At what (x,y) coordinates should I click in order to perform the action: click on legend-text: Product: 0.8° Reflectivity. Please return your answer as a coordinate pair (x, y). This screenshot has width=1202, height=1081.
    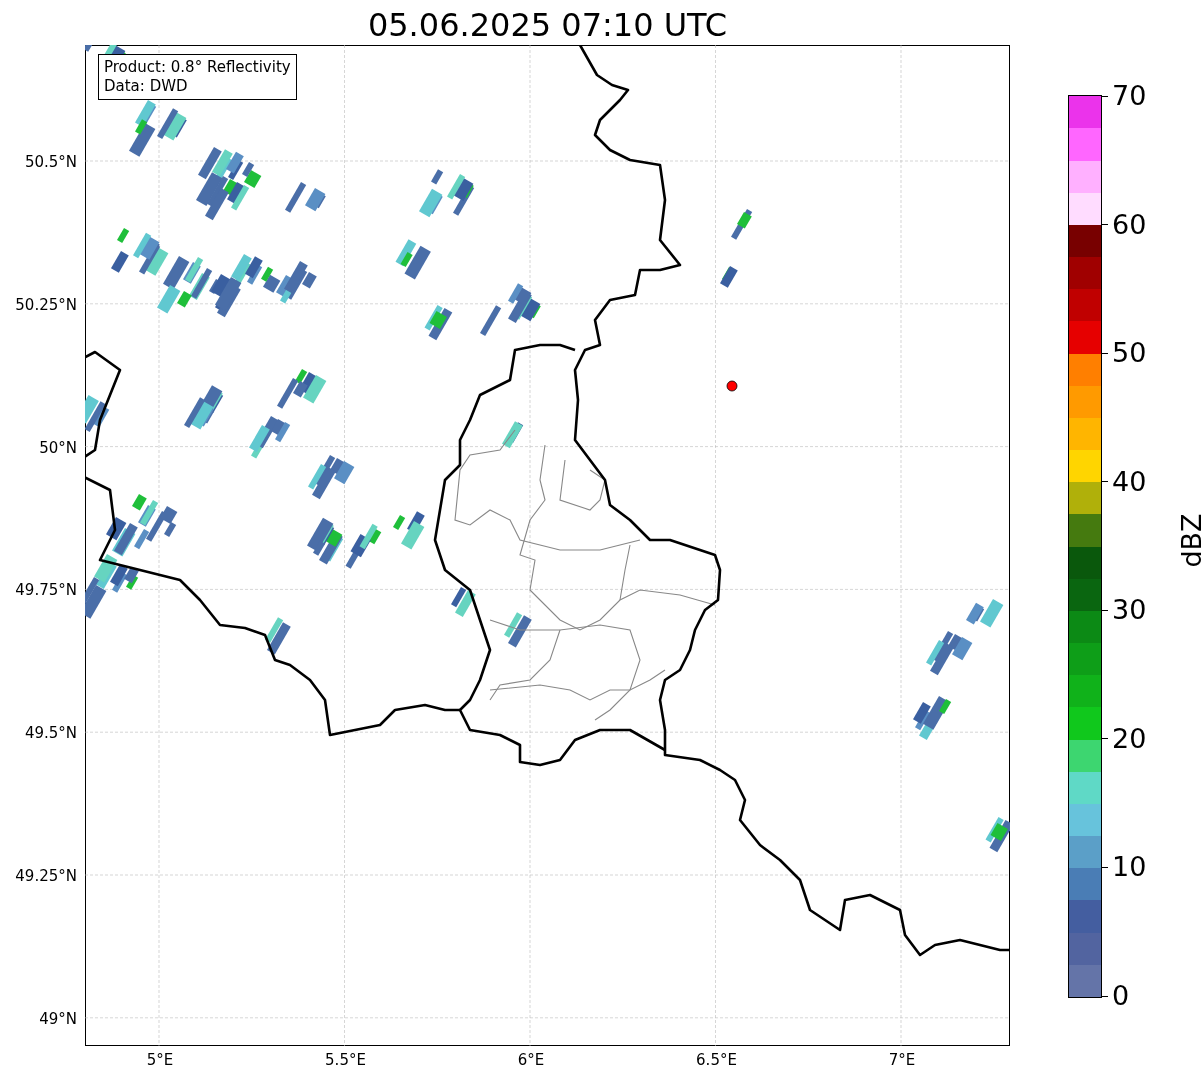
    Looking at the image, I should click on (197, 67).